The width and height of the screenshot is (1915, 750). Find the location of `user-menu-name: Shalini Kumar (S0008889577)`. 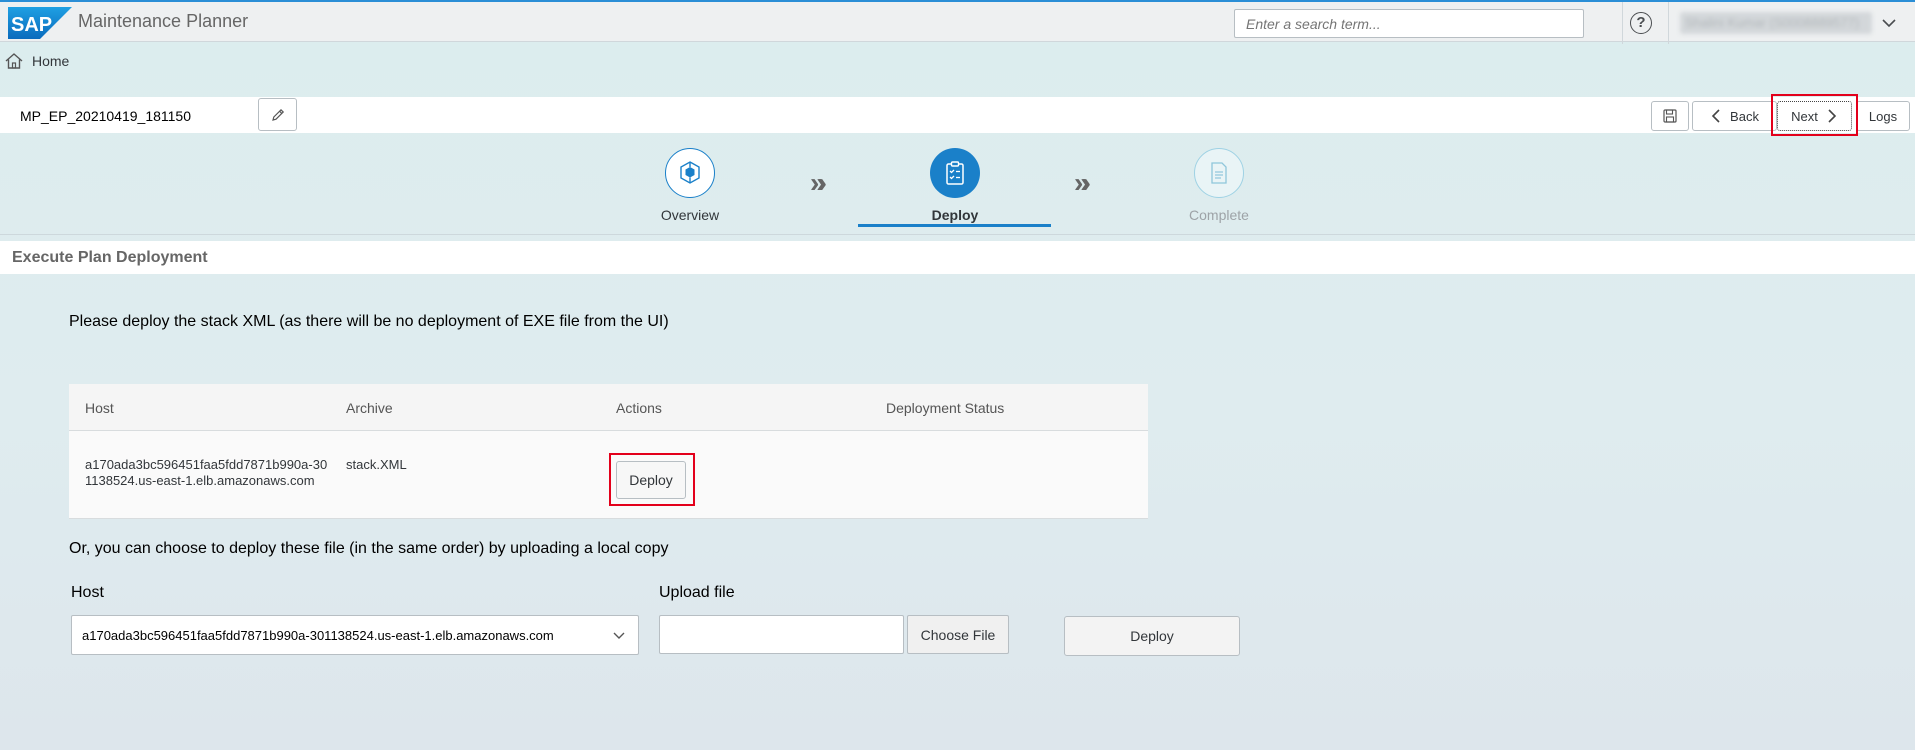

user-menu-name: Shalini Kumar (S0008889577) is located at coordinates (1776, 23).